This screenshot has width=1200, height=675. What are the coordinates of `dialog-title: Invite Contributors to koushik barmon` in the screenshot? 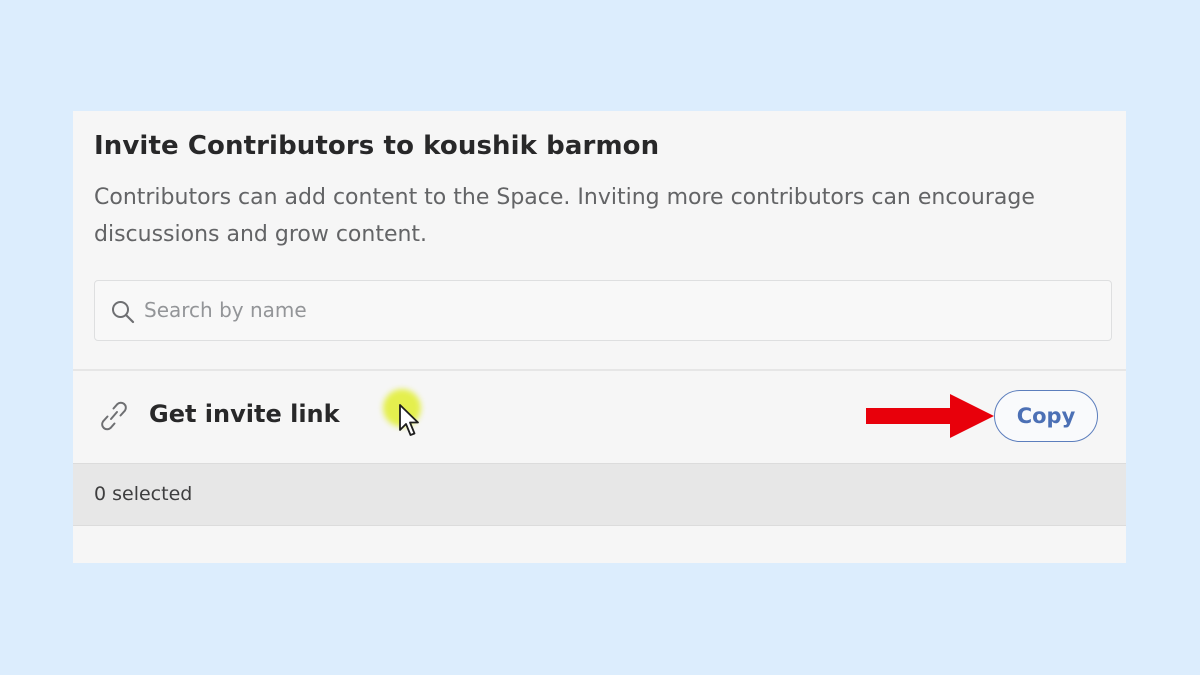 It's located at (377, 146).